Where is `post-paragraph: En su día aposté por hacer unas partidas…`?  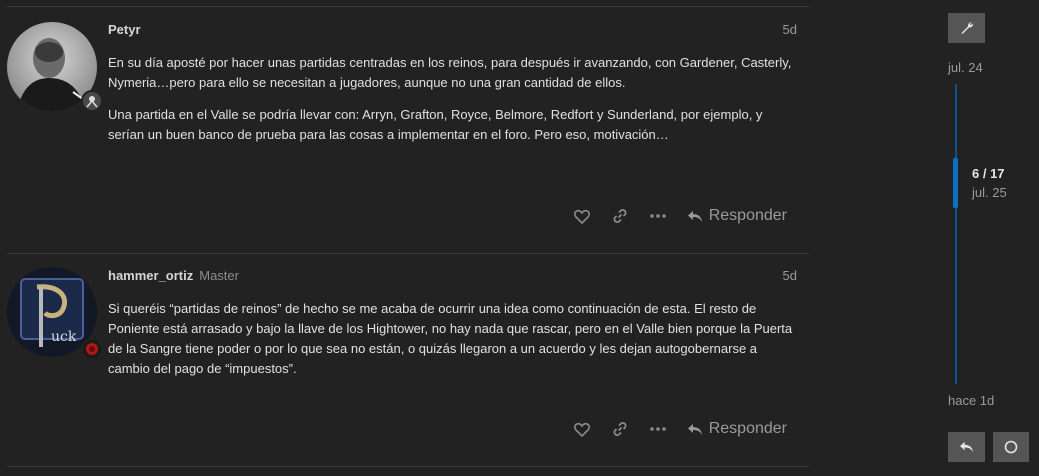 post-paragraph: En su día aposté por hacer unas partidas… is located at coordinates (450, 72).